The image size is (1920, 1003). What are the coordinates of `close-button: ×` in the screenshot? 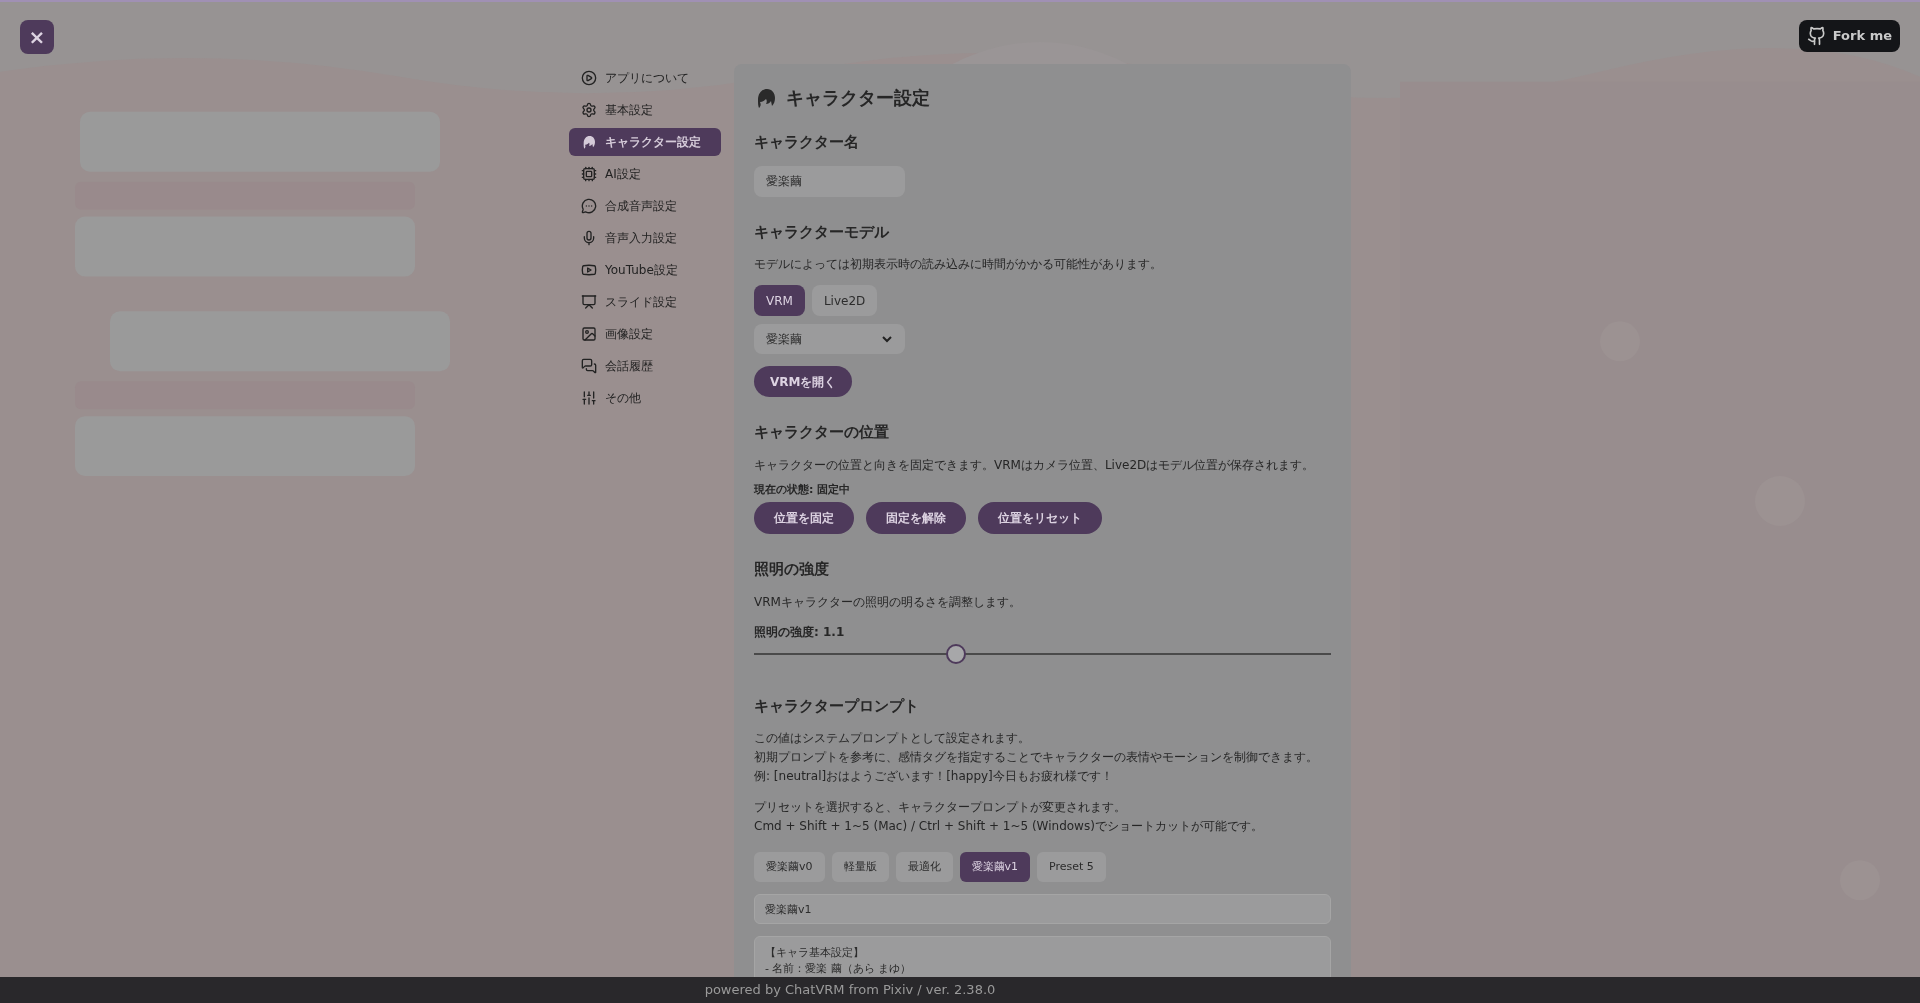 It's located at (37, 37).